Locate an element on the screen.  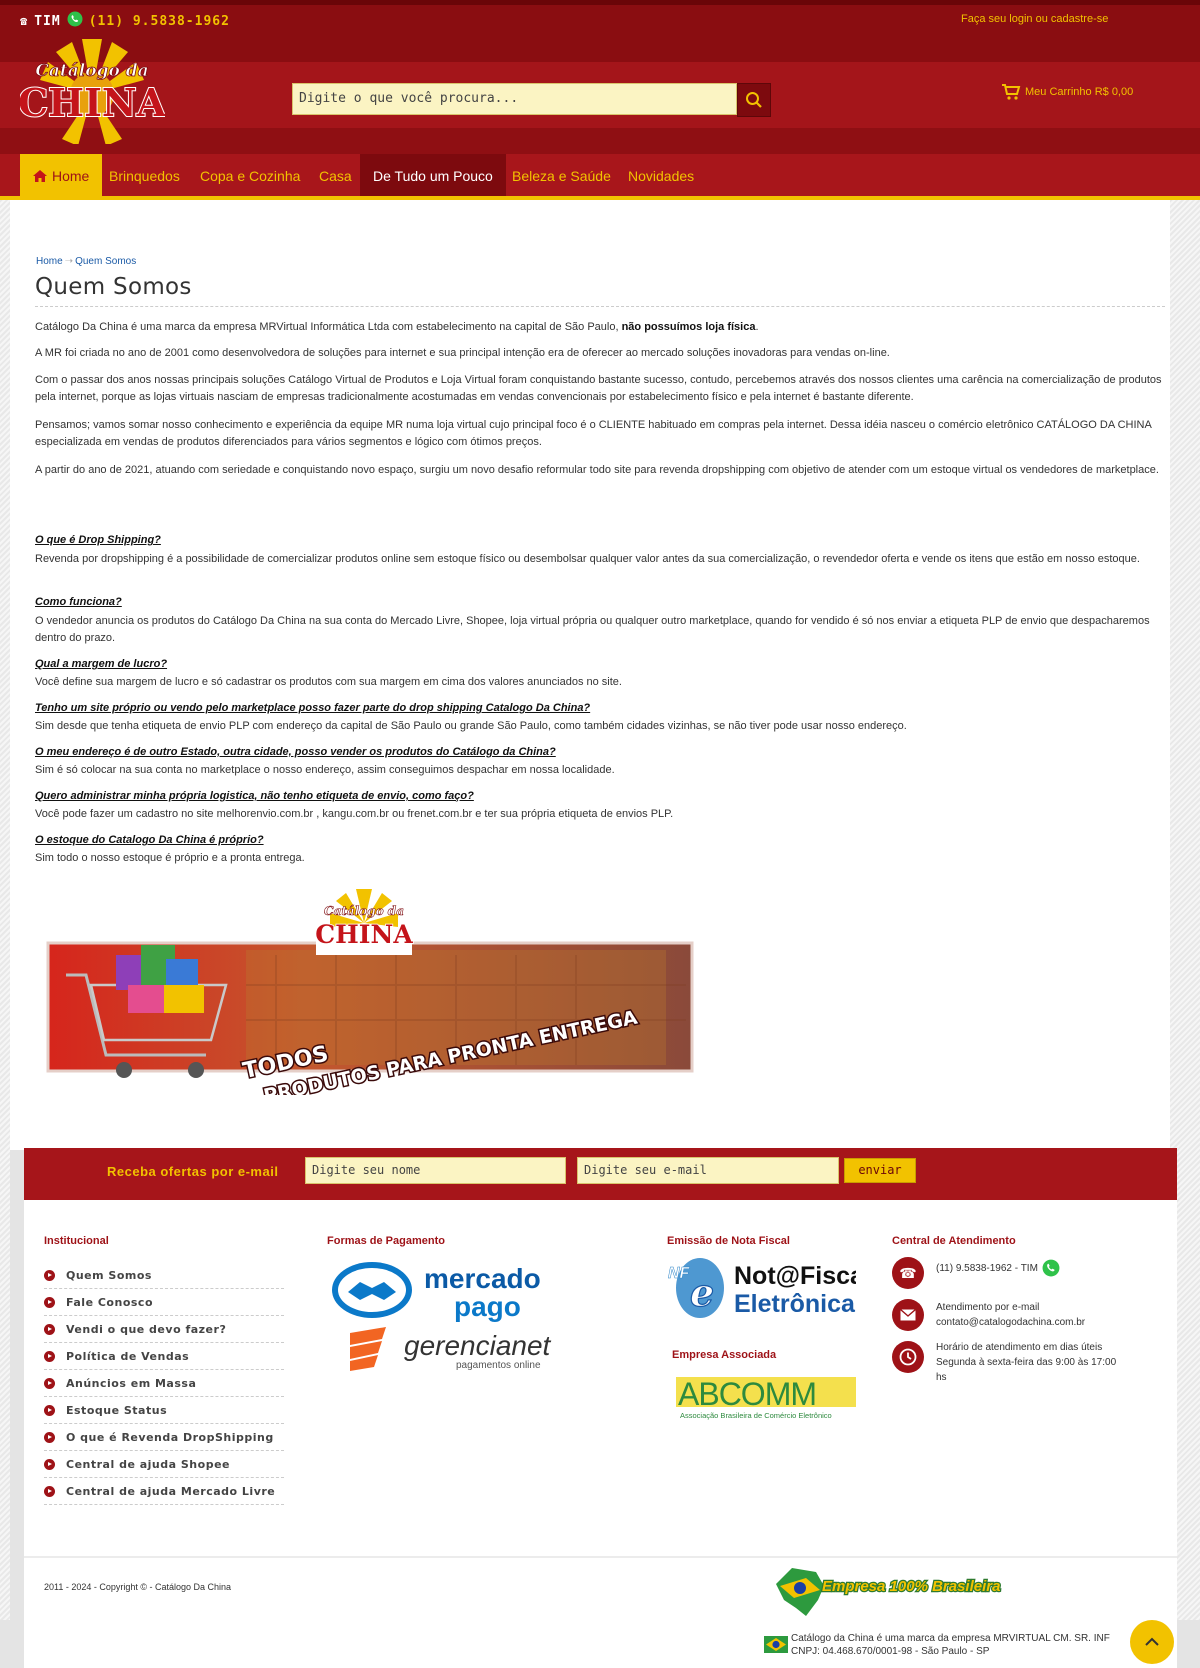
cart-label: Meu Carrinho R$ 0,00 is located at coordinates (1079, 92).